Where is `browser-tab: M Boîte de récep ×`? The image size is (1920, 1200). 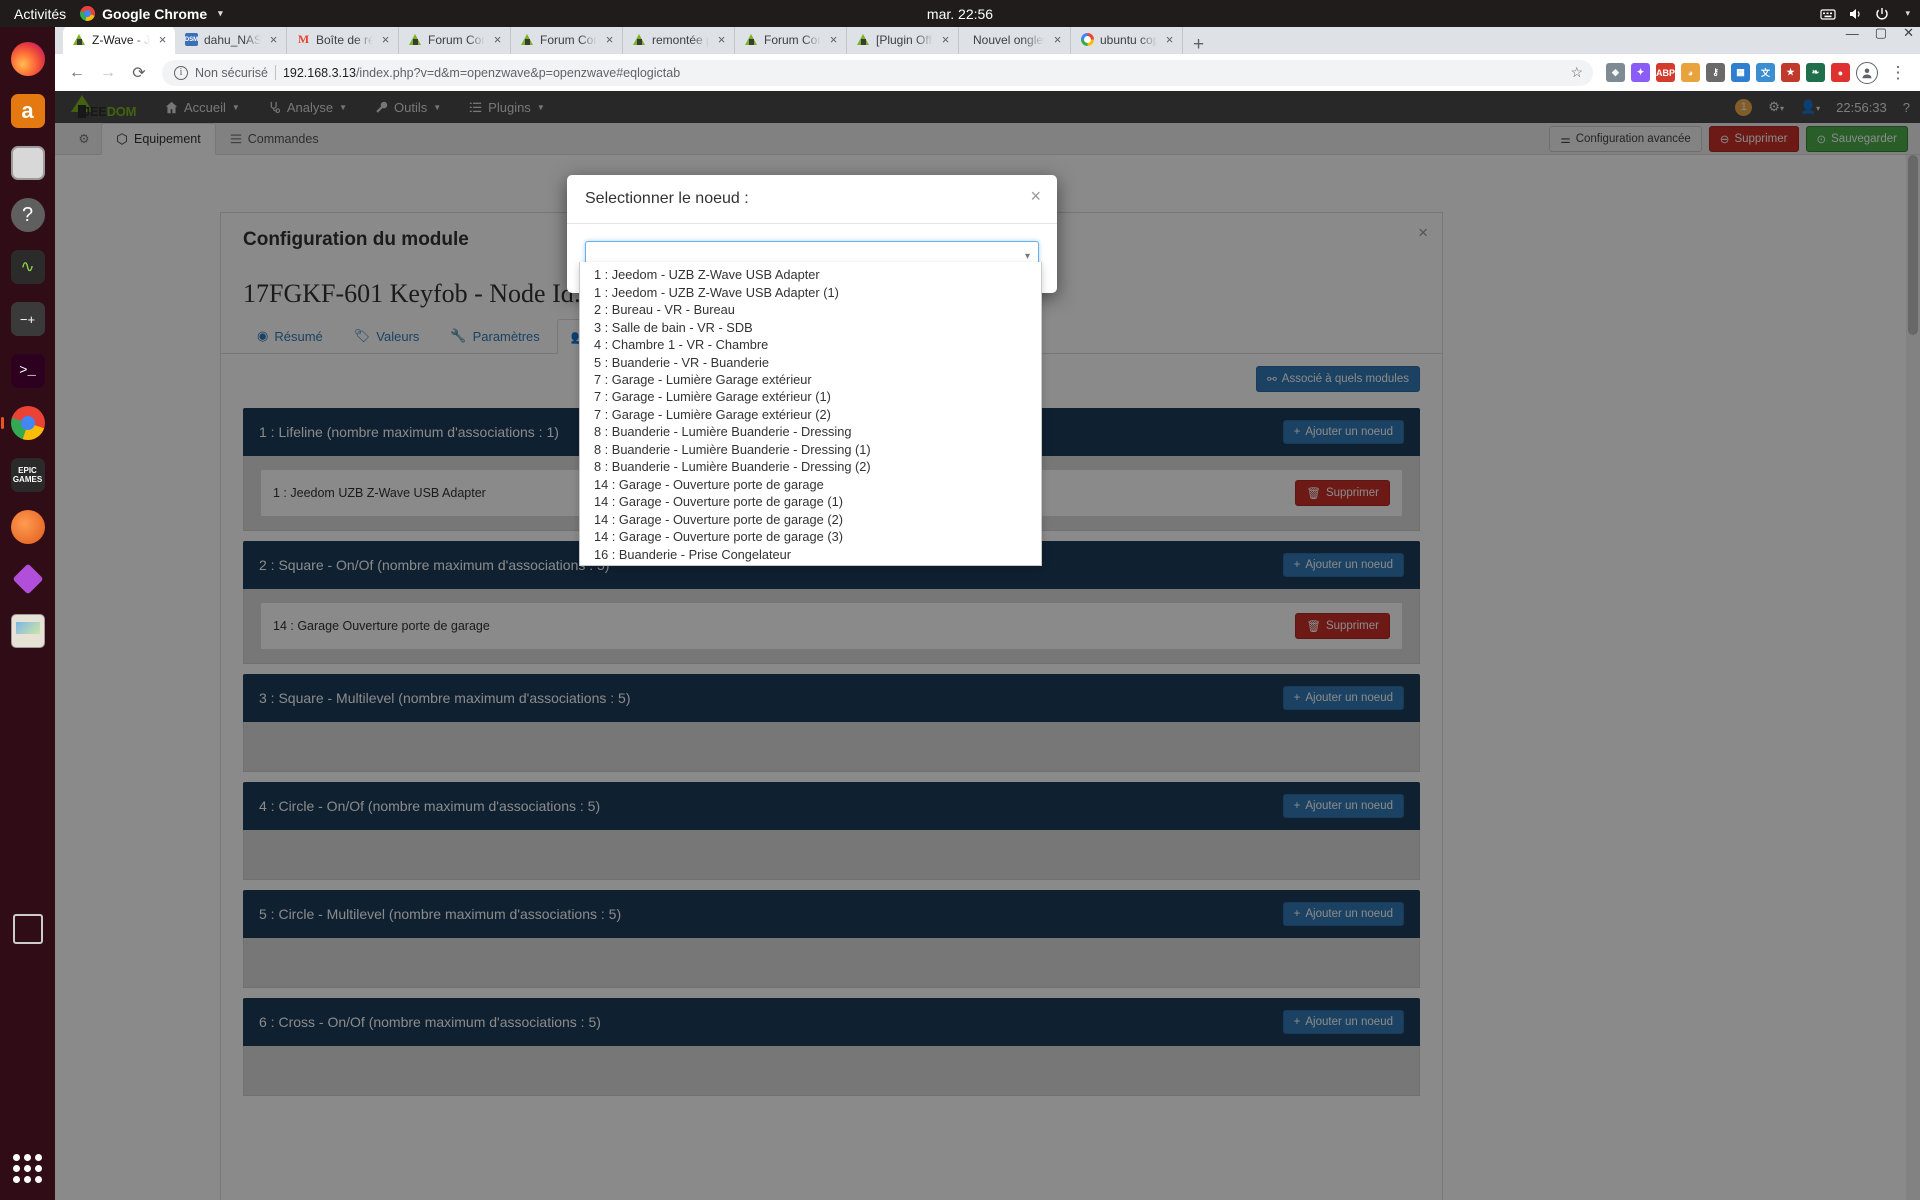
browser-tab: M Boîte de récep × is located at coordinates (343, 39).